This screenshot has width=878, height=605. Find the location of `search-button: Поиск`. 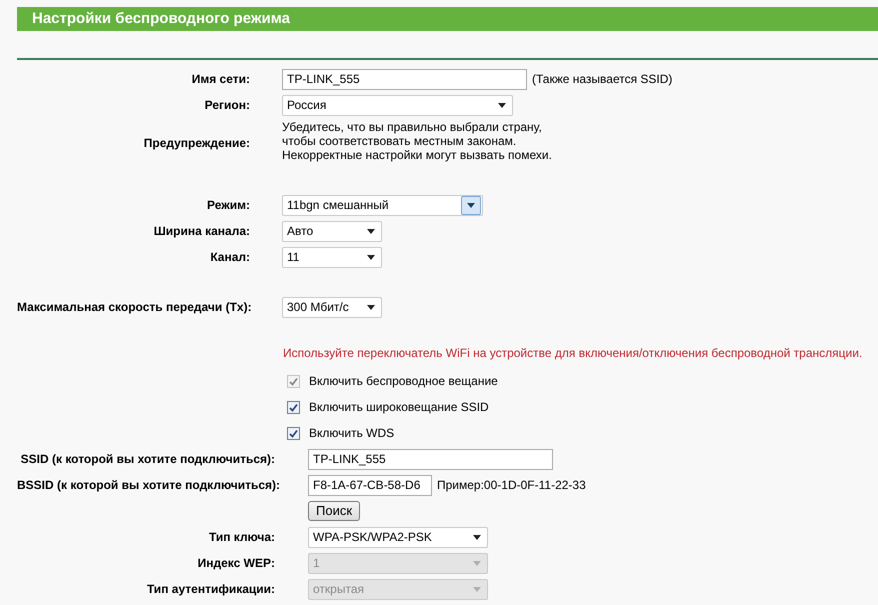

search-button: Поиск is located at coordinates (334, 511).